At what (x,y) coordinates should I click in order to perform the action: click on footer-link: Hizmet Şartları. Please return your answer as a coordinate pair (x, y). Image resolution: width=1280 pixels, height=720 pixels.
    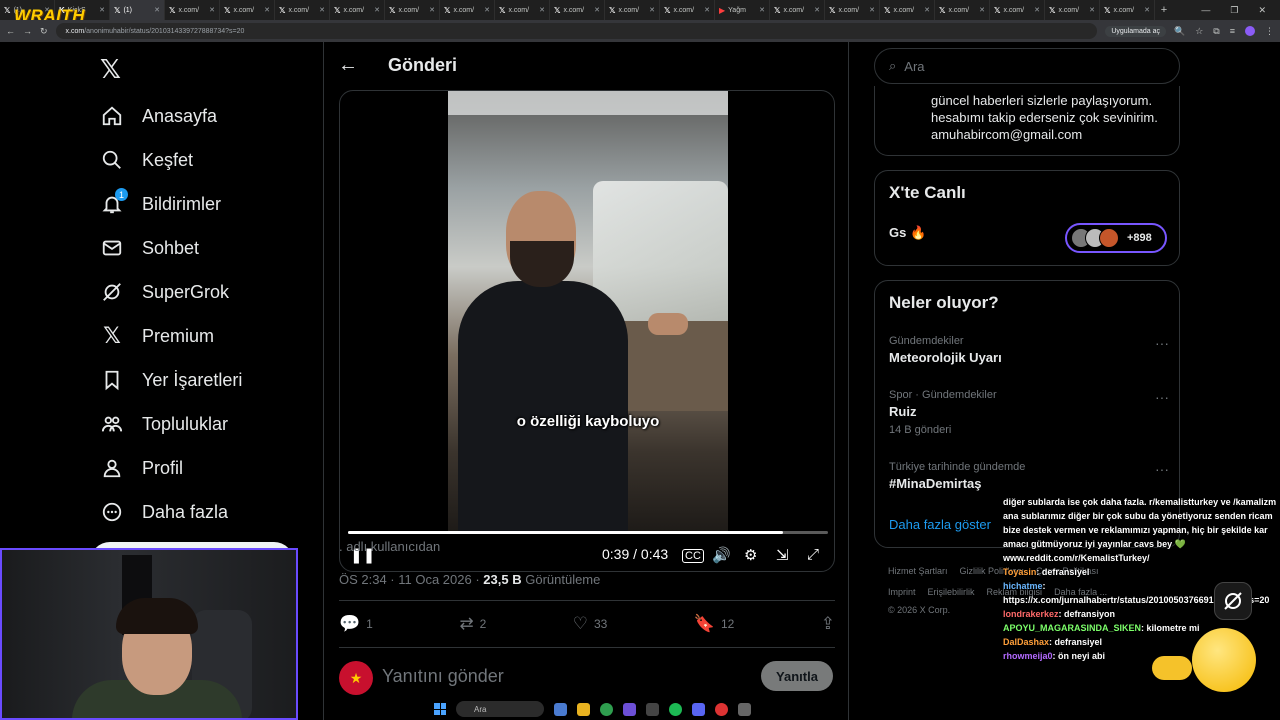
    Looking at the image, I should click on (918, 571).